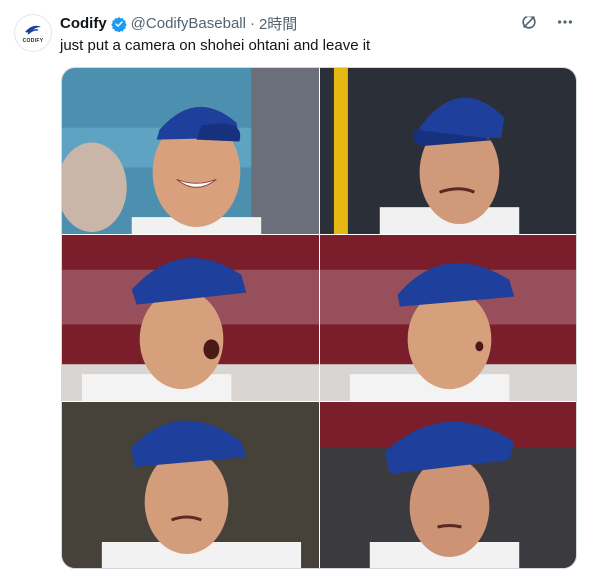 The height and width of the screenshot is (575, 593). What do you see at coordinates (33, 40) in the screenshot?
I see `avatar-brand-text: CODIFY` at bounding box center [33, 40].